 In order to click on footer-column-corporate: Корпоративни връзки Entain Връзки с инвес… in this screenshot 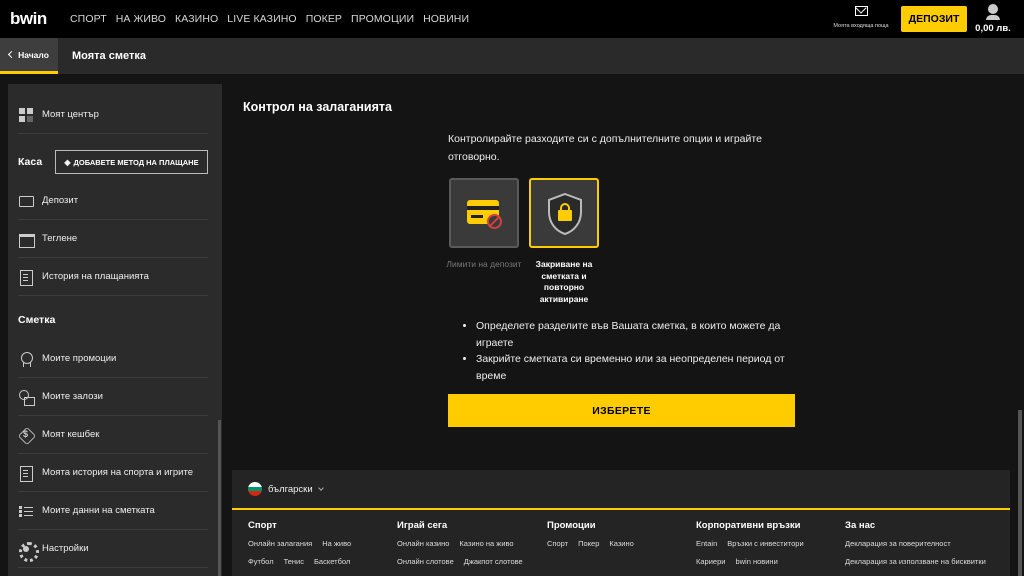, I will do `click(750, 547)`.